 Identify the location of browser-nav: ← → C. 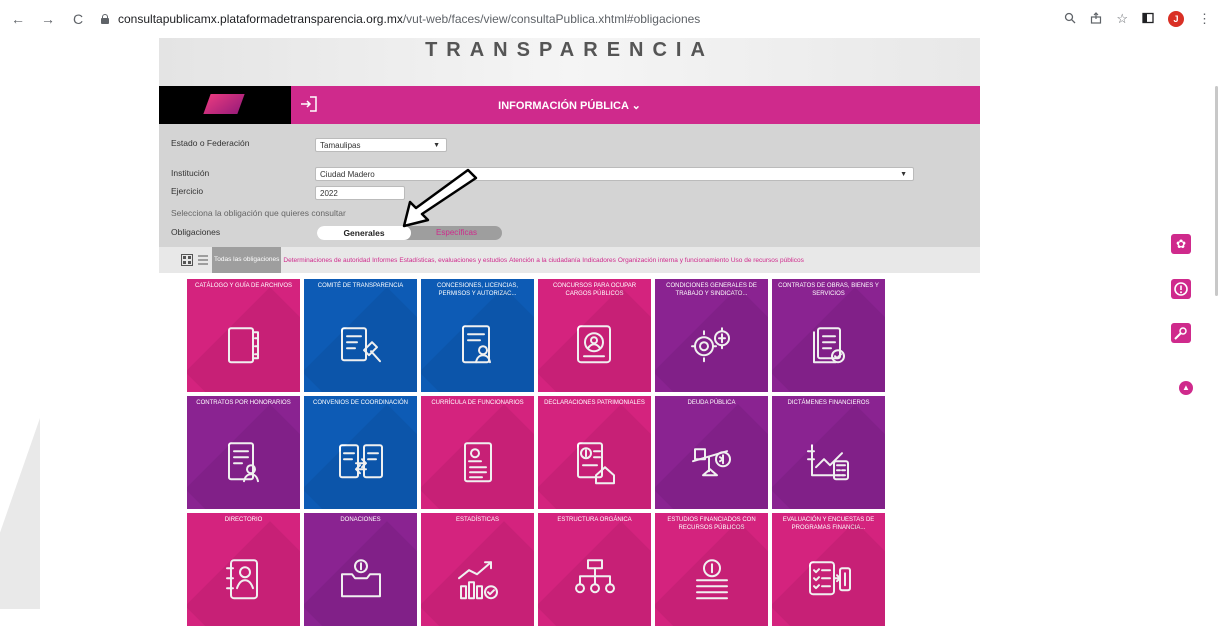
(48, 19).